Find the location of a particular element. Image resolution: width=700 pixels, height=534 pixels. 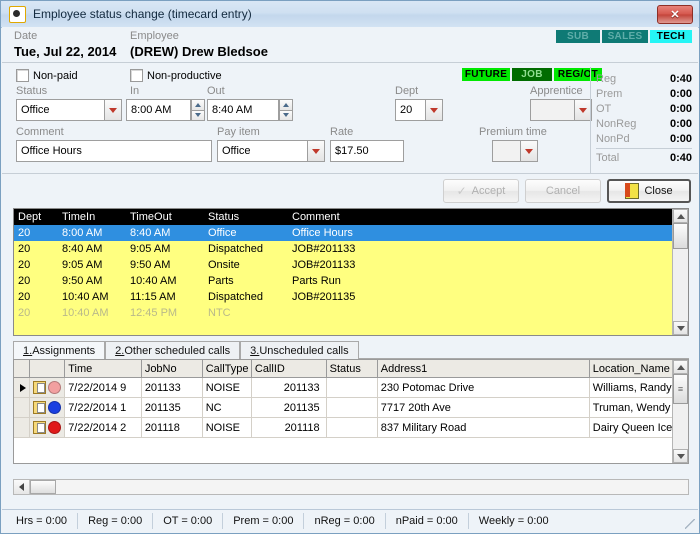

timein-spinner-group: 8:00 AM is located at coordinates (165, 110).